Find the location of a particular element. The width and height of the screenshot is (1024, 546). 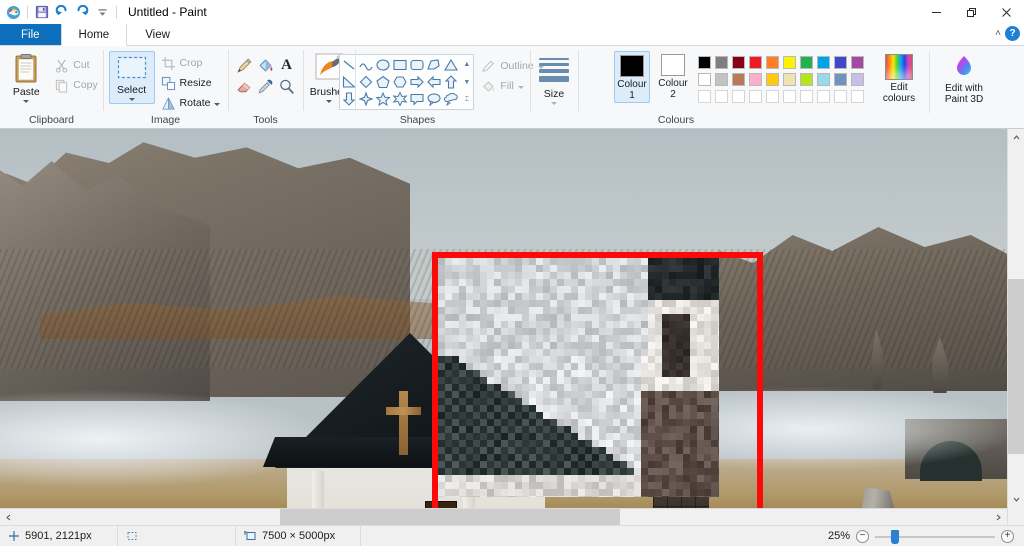

copy-button: Copy is located at coordinates (76, 85).